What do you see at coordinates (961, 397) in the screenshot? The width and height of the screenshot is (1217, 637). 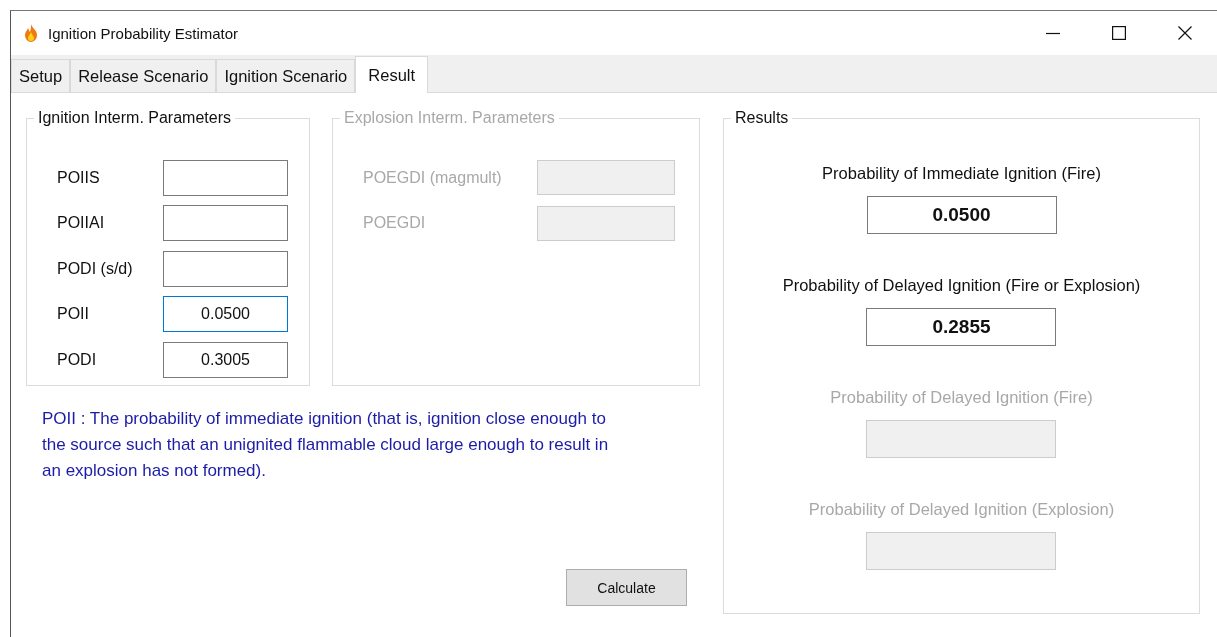 I see `result-label: Probability of Delayed Ignition (Fire)` at bounding box center [961, 397].